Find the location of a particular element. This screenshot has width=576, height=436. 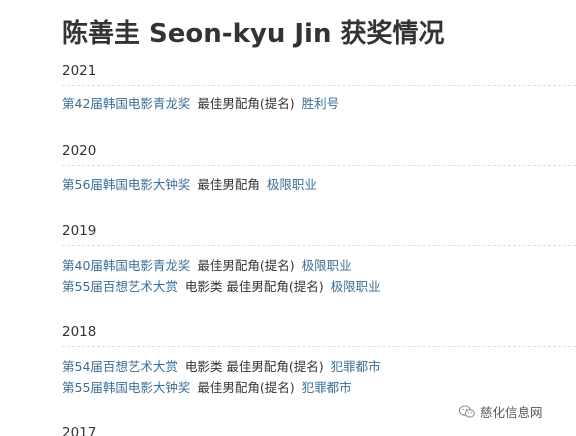

award-row: 第56届韩国电影大钟奖 最佳男配角 极限职业 is located at coordinates (189, 185).